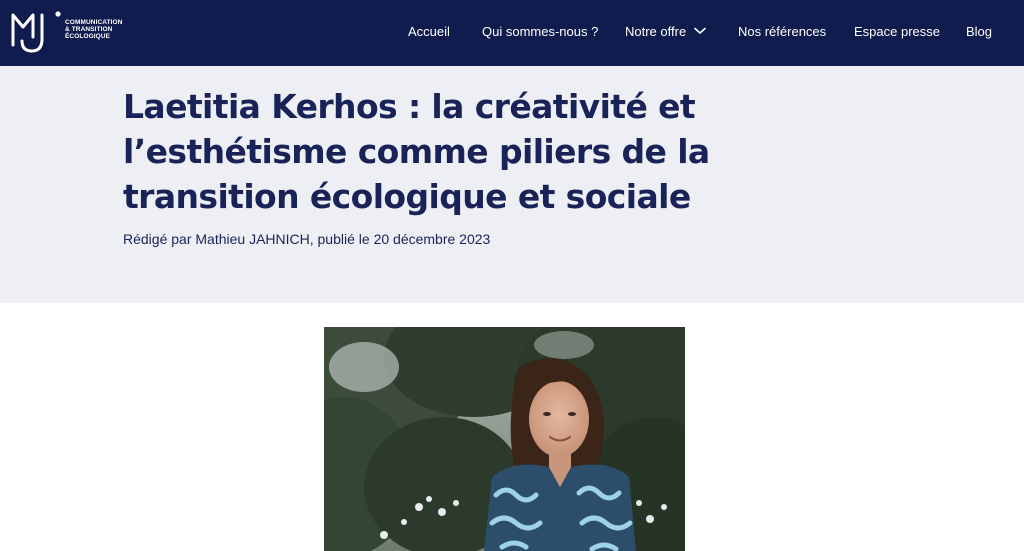 This screenshot has height=551, width=1024. I want to click on chevron-down-icon, so click(700, 30).